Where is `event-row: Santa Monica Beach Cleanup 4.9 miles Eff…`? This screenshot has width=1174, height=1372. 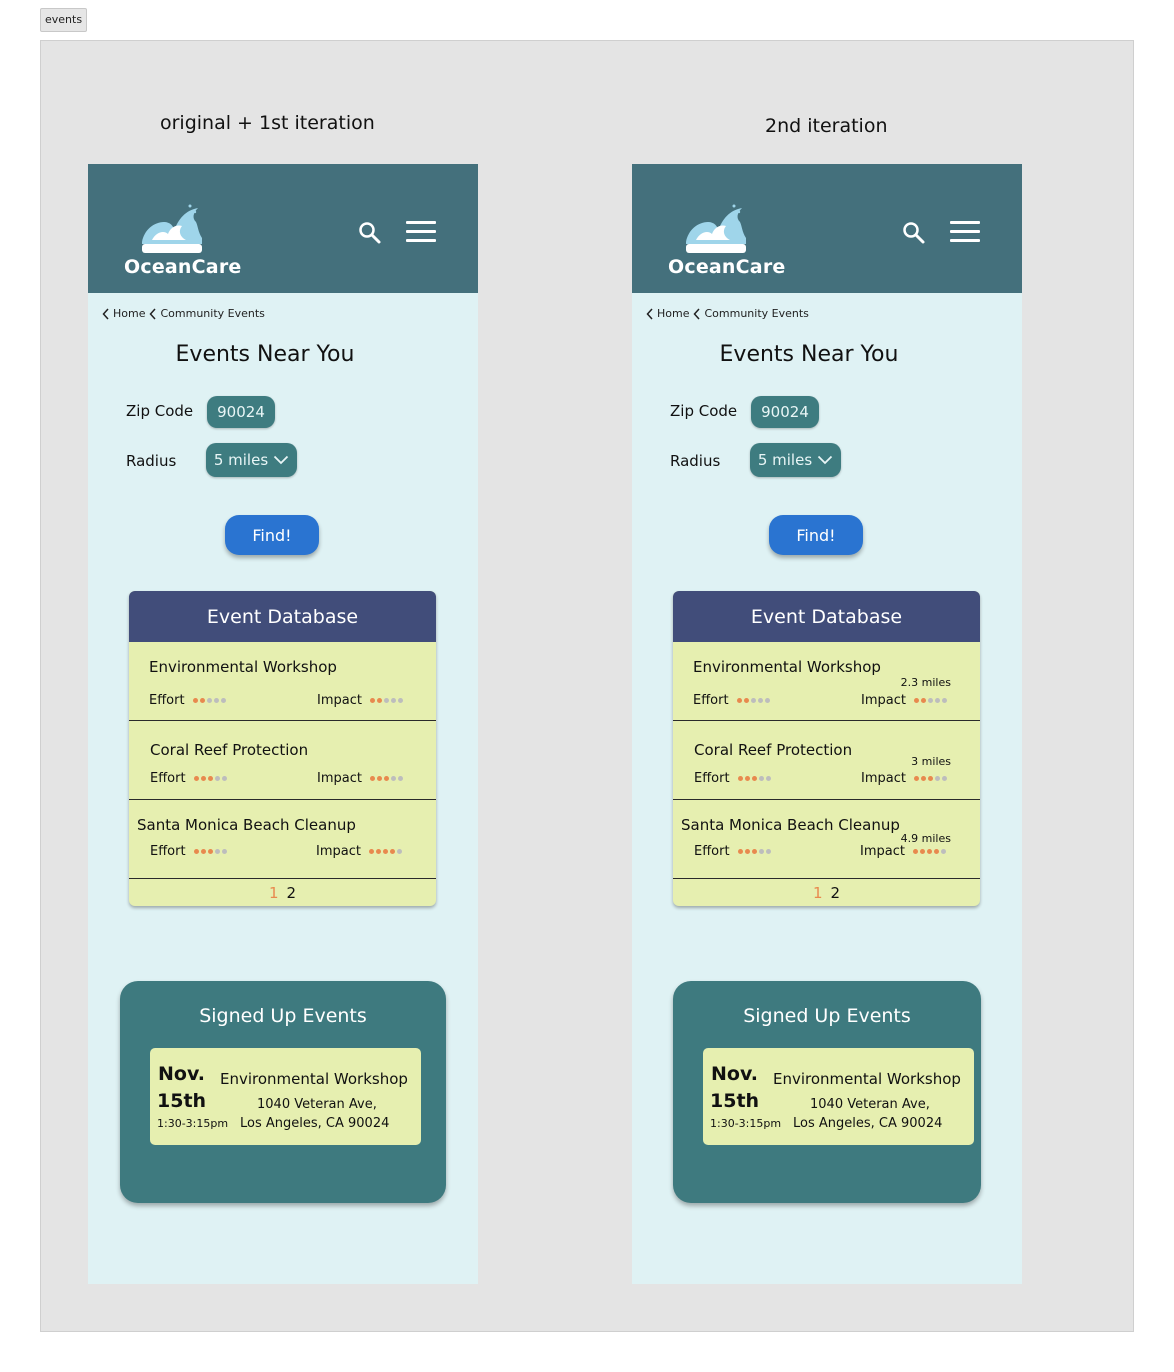
event-row: Santa Monica Beach Cleanup 4.9 miles Eff… is located at coordinates (826, 839).